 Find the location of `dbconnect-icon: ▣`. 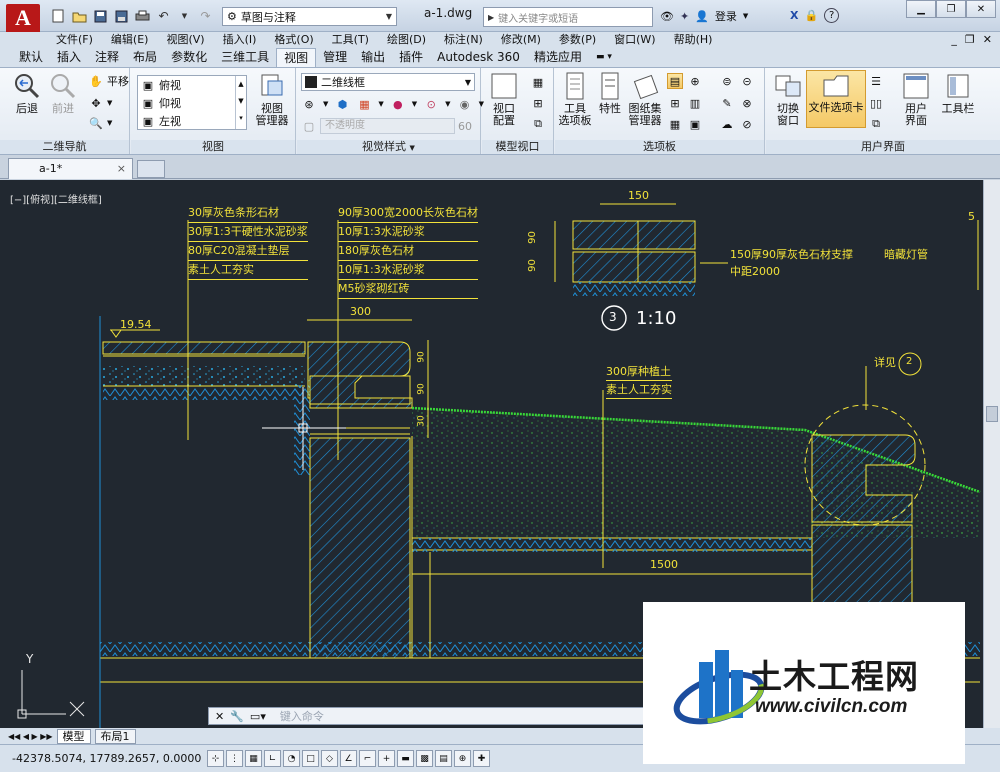

dbconnect-icon: ▣ is located at coordinates (695, 124).